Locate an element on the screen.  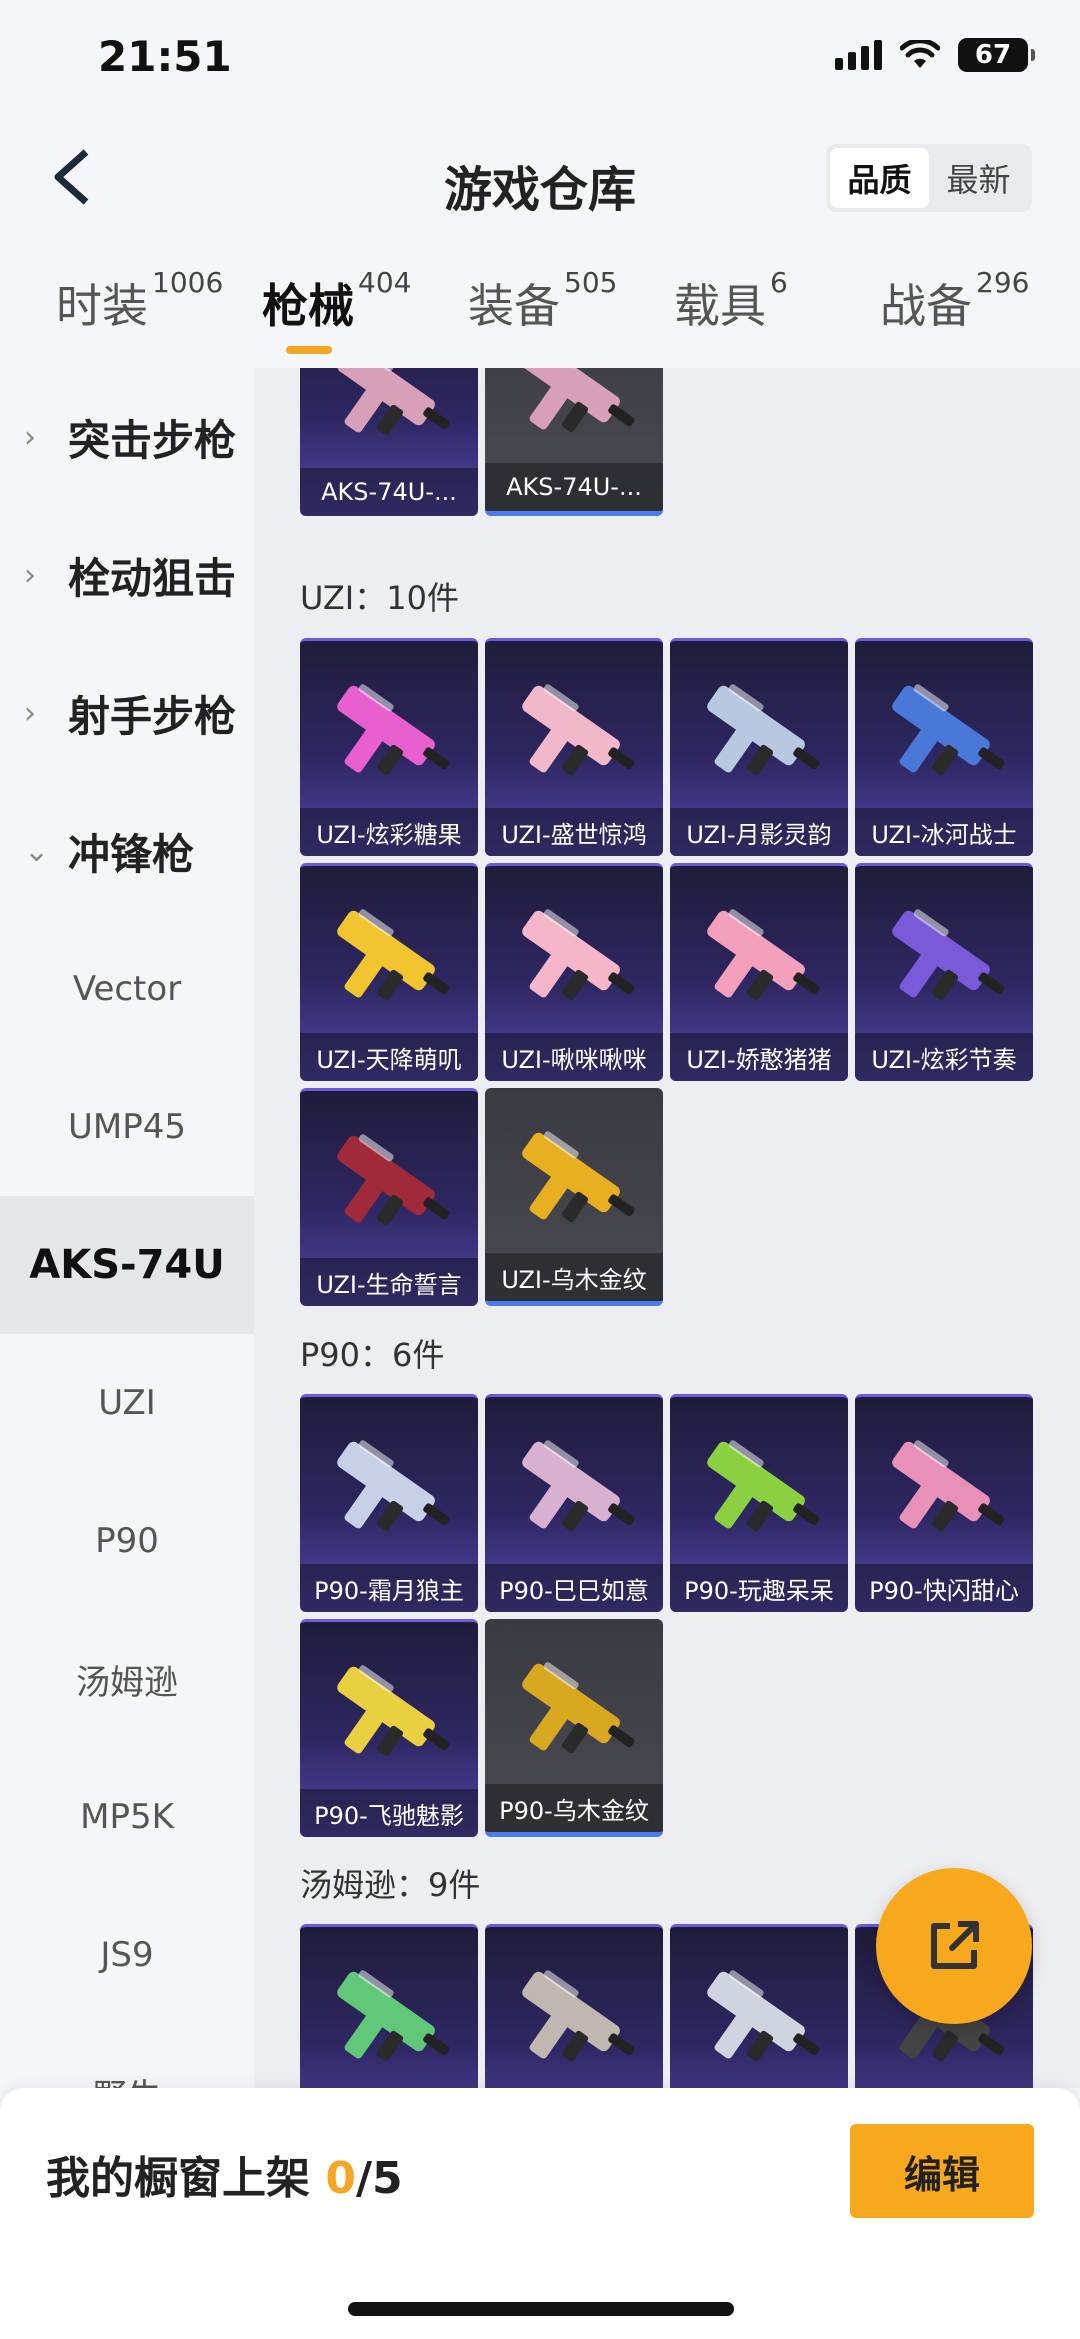
tab-label: 载具 is located at coordinates (720, 306).